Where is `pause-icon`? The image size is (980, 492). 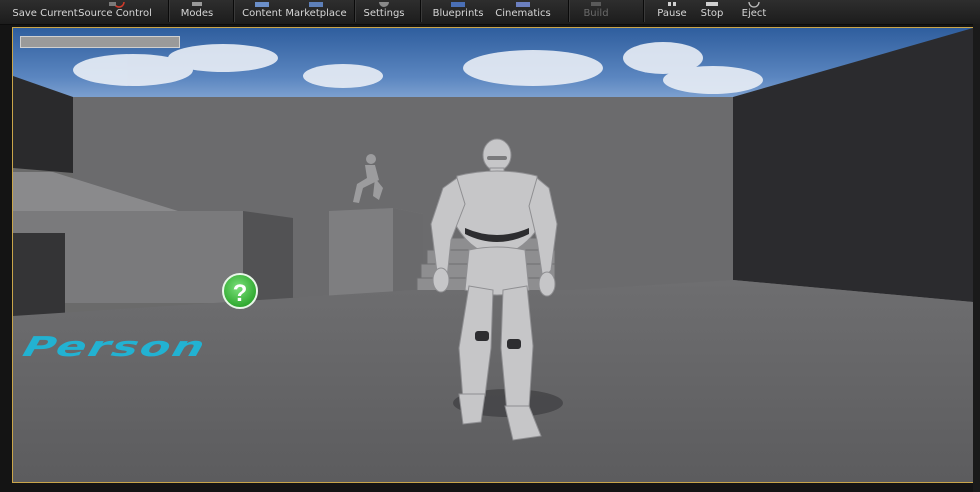 pause-icon is located at coordinates (672, 5).